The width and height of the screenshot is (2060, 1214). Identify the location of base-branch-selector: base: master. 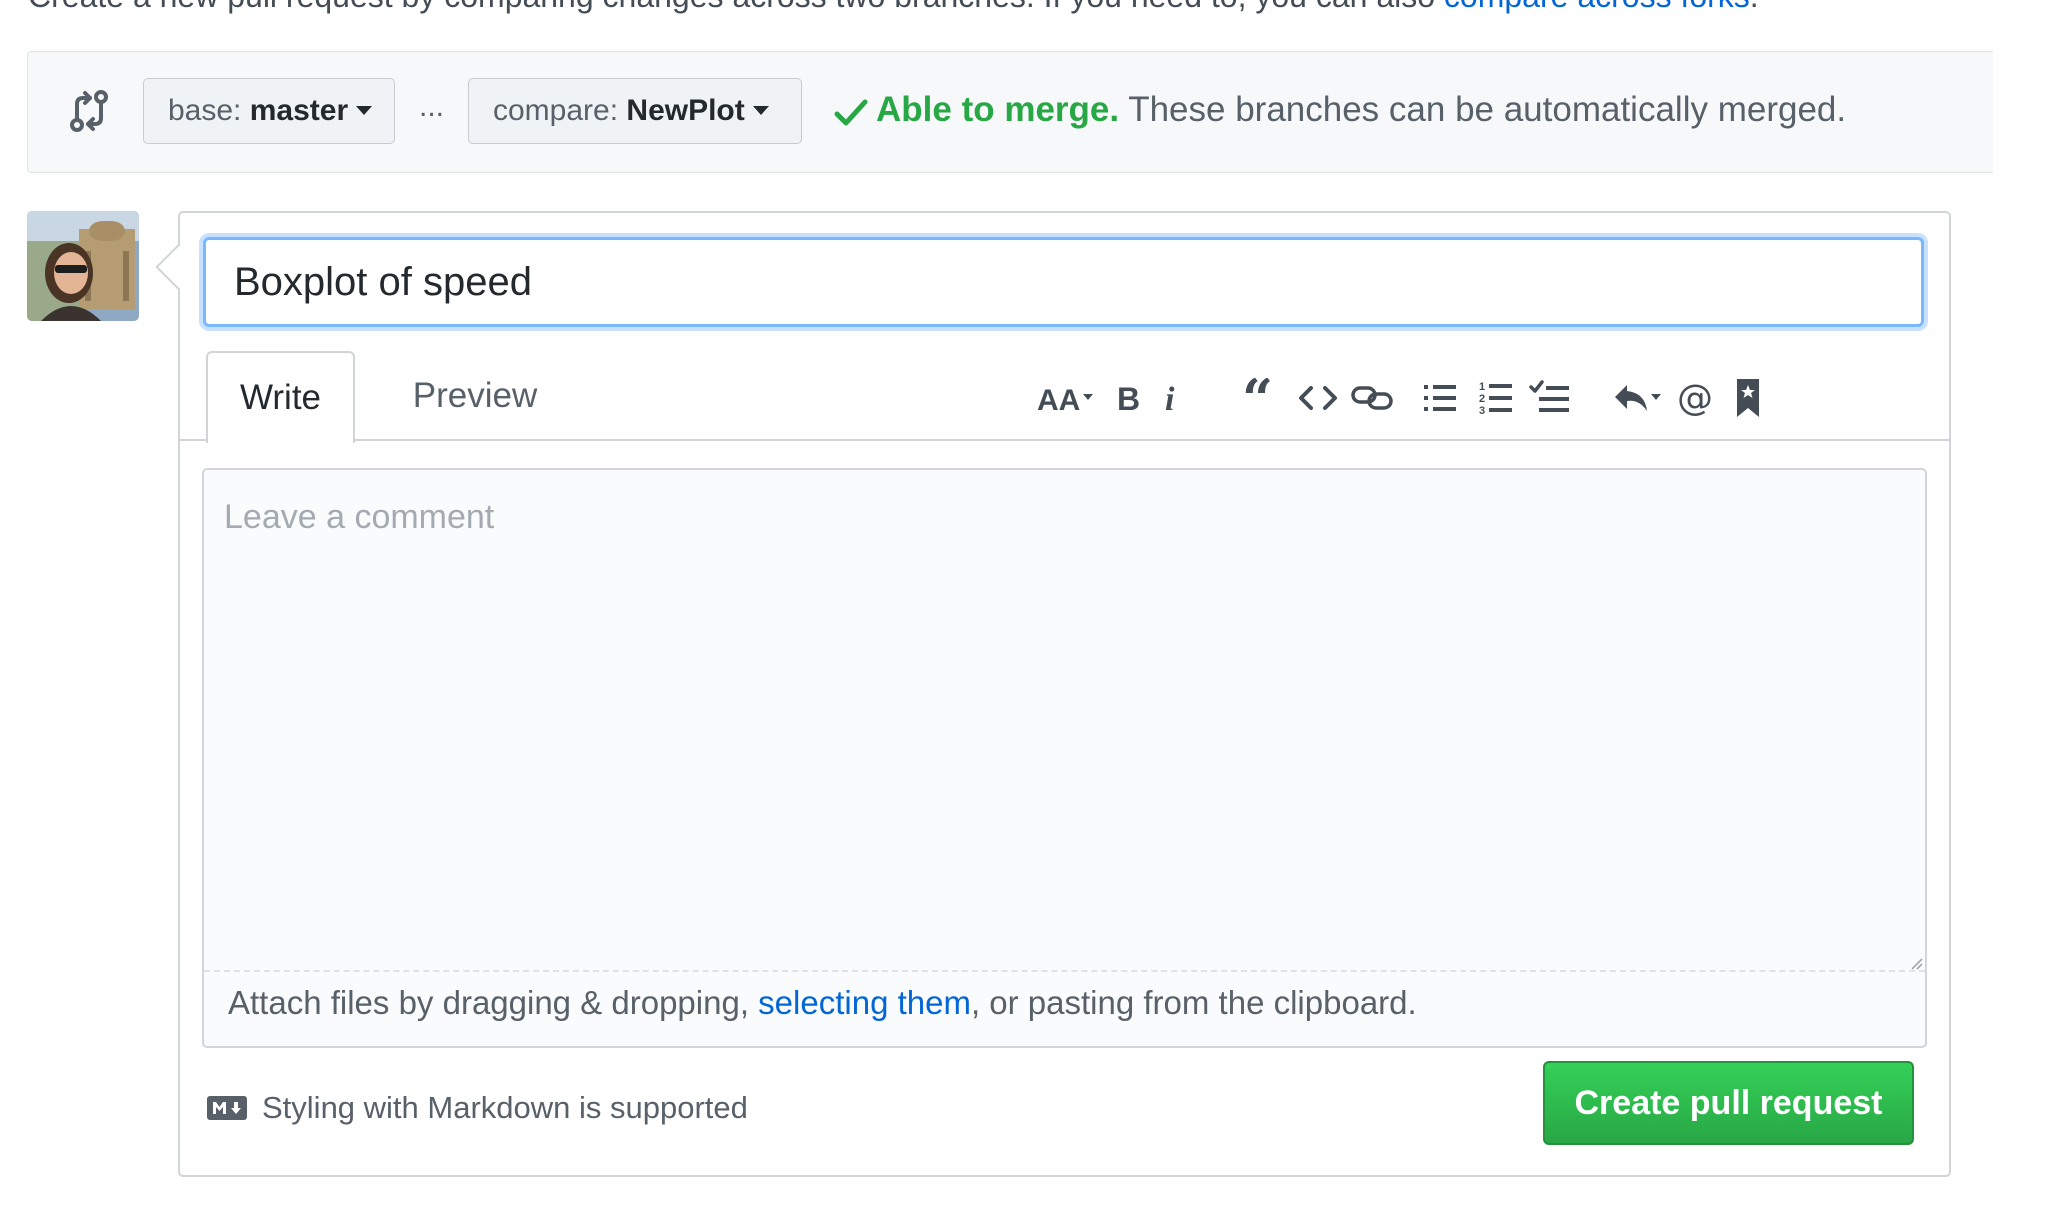
(269, 111).